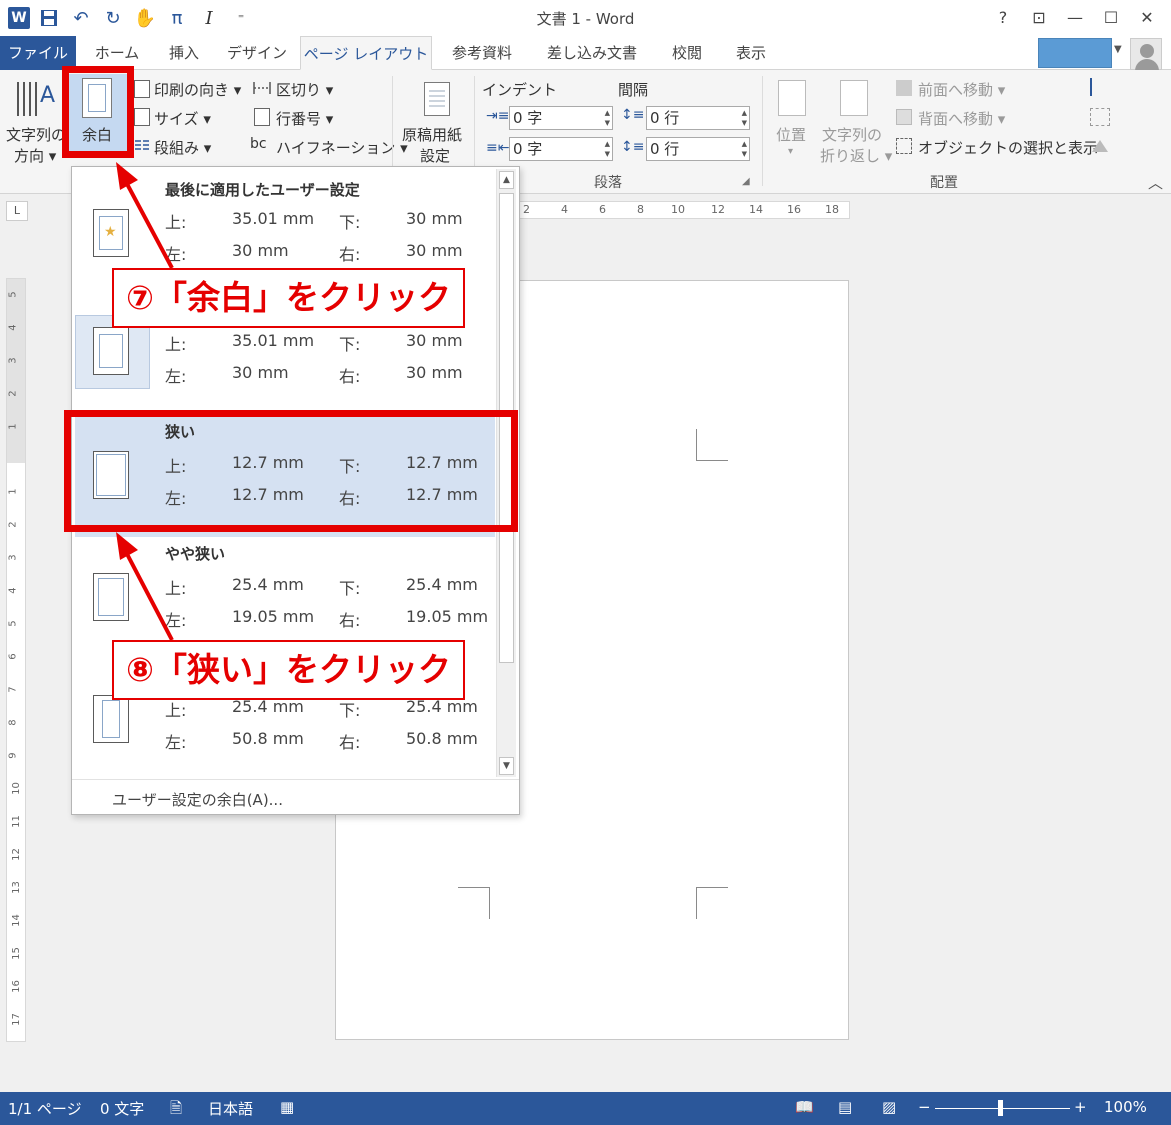 The height and width of the screenshot is (1125, 1171). Describe the element at coordinates (1000, 1108) in the screenshot. I see `zoom-slider-knob` at that location.